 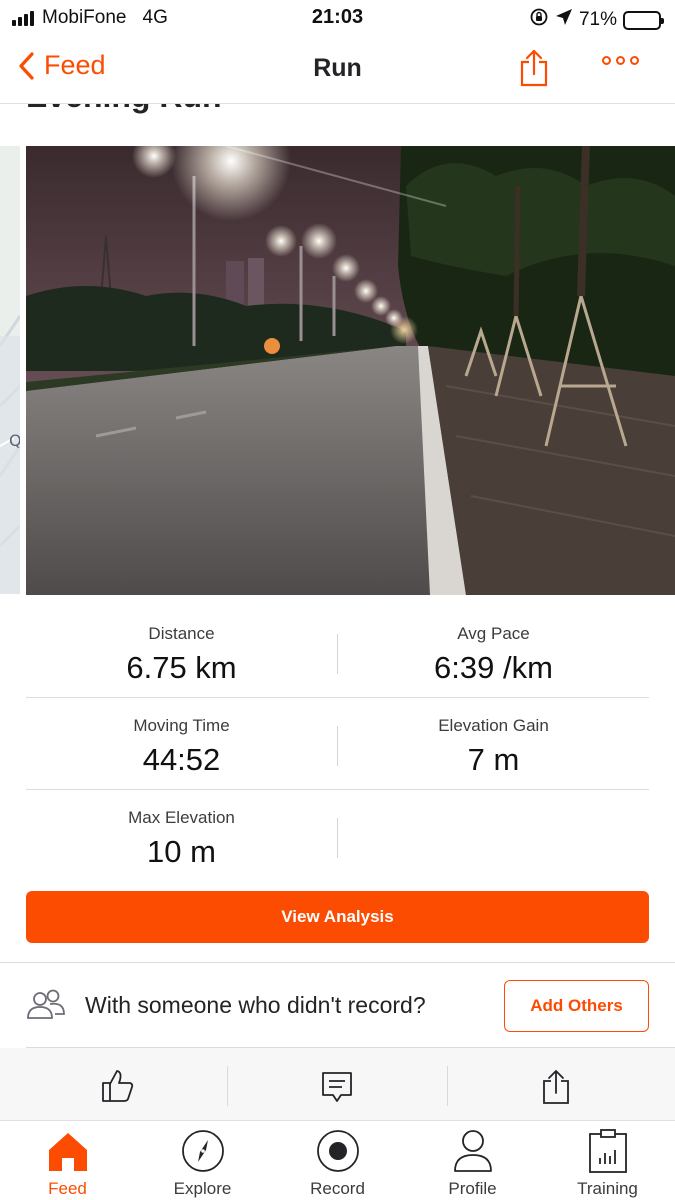 I want to click on stat-label: Elevation Gain, so click(x=493, y=725).